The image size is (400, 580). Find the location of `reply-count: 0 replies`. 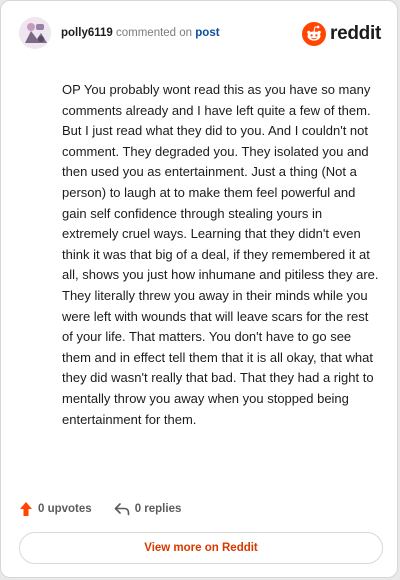

reply-count: 0 replies is located at coordinates (158, 509).